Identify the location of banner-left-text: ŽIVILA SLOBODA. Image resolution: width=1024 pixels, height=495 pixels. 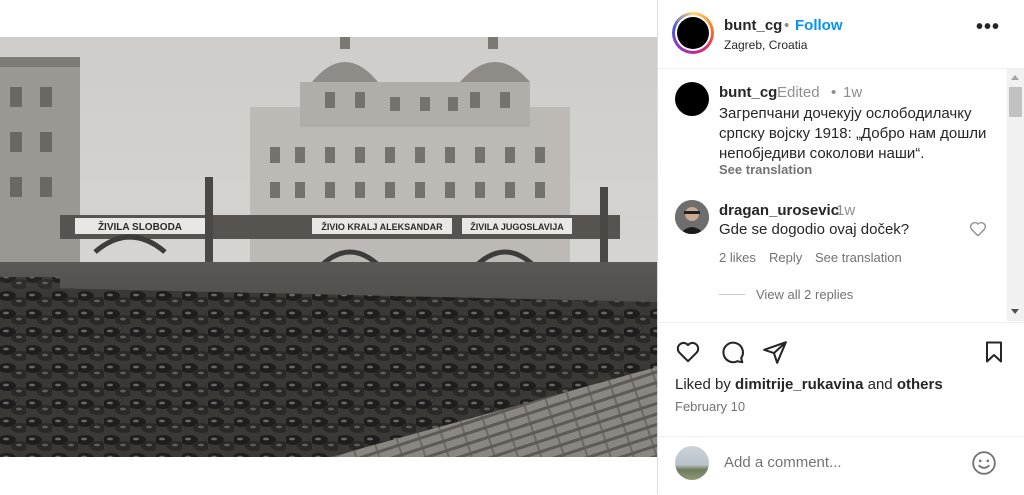
(140, 226).